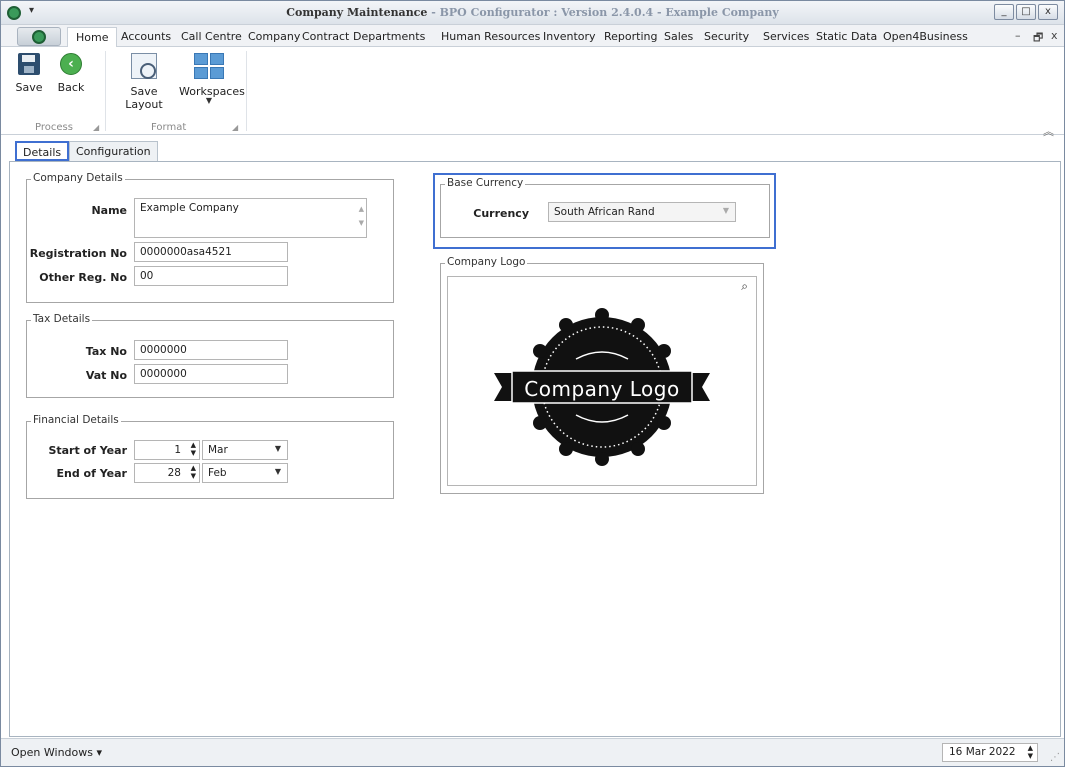 This screenshot has width=1065, height=767. I want to click on memo-scrollbar: ▲ ▼, so click(361, 216).